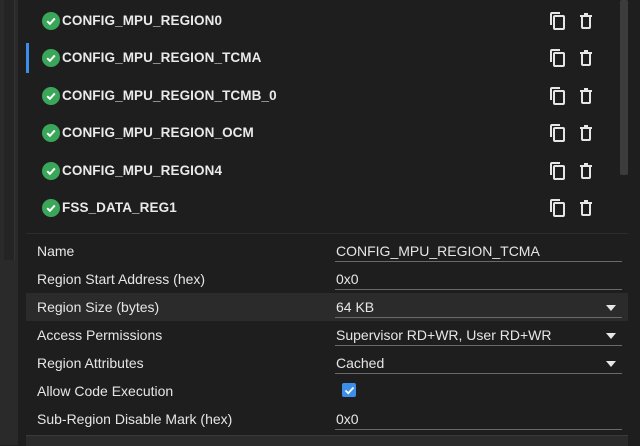 Image resolution: width=640 pixels, height=446 pixels. I want to click on region-size-select: 64 KB, so click(478, 307).